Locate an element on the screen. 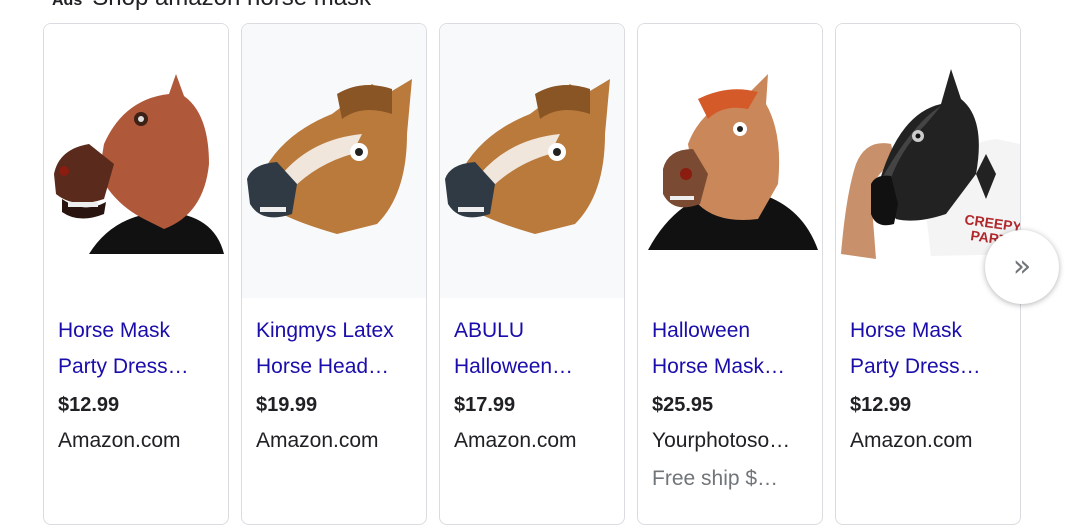  section-heading: Ads Shop amazon horse mask is located at coordinates (211, 6).